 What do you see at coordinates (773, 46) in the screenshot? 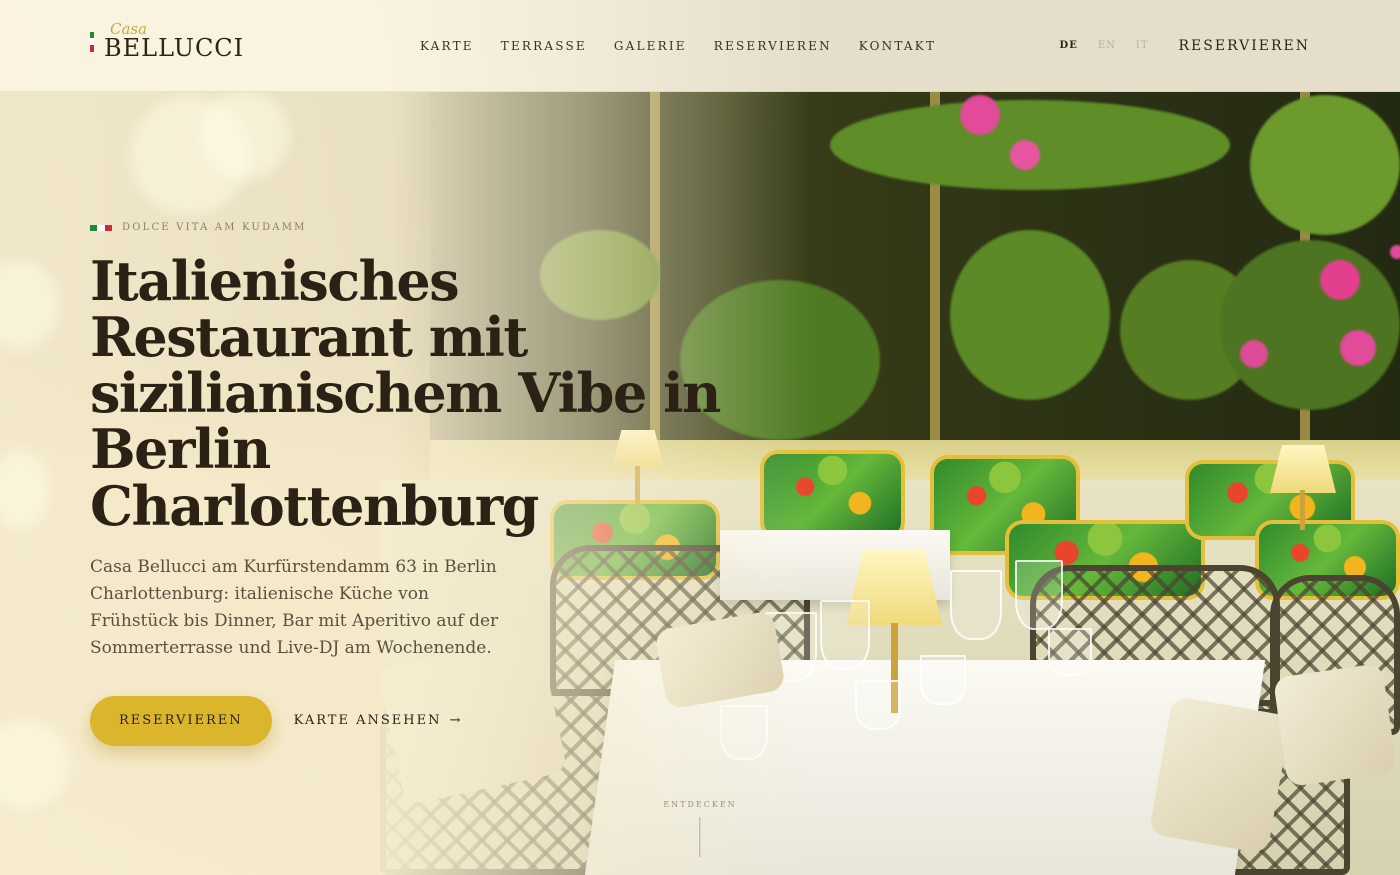
I see `nav-item-reservieren: RESERVIEREN` at bounding box center [773, 46].